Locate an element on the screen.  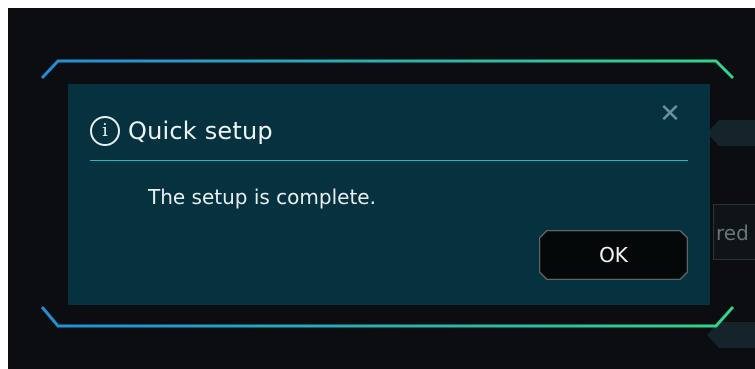
ok-button: OK is located at coordinates (613, 255).